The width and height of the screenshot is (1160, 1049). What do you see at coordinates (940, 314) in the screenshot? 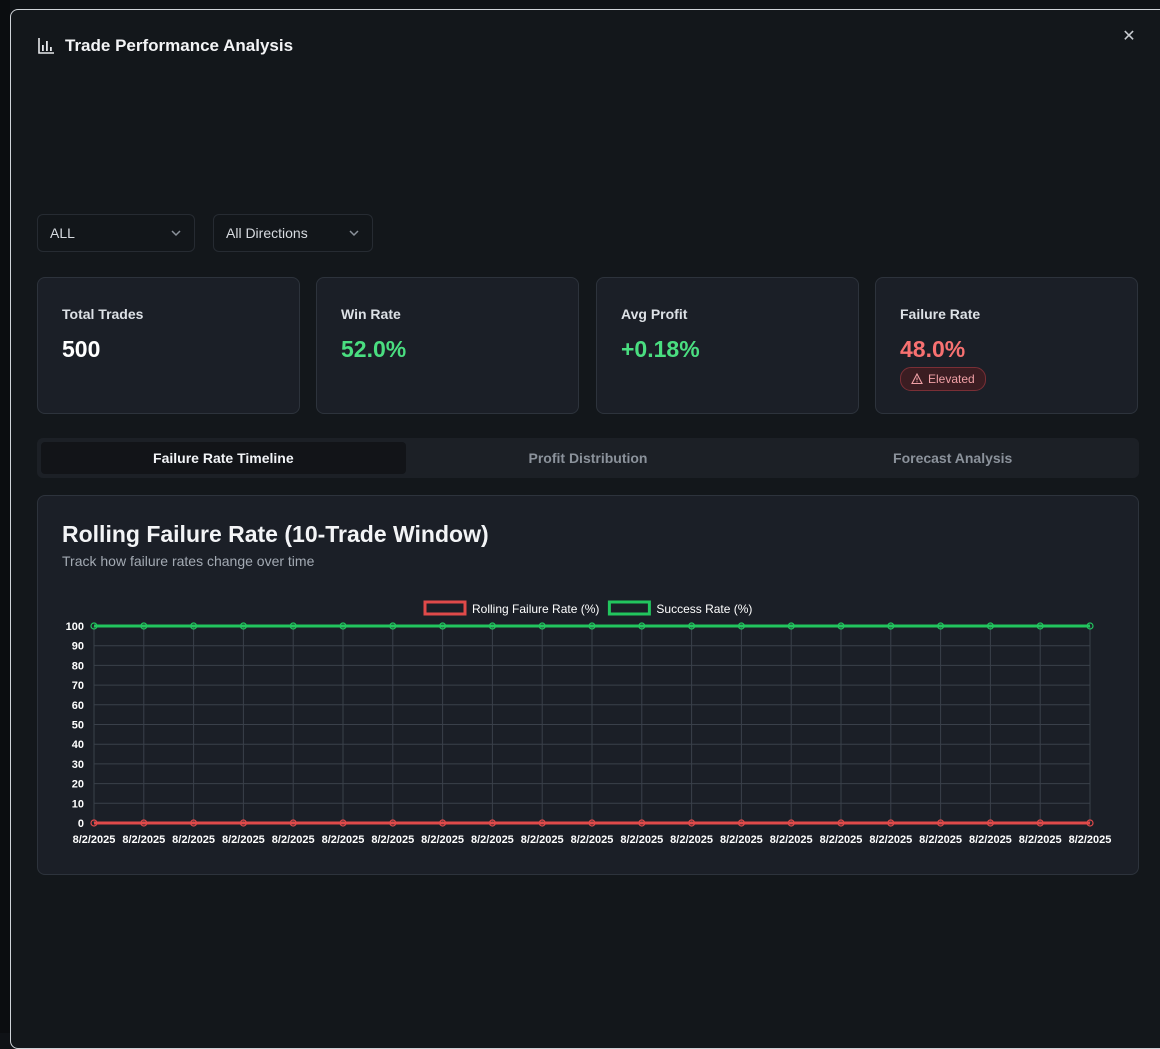
I see `stat-label: Failure Rate` at bounding box center [940, 314].